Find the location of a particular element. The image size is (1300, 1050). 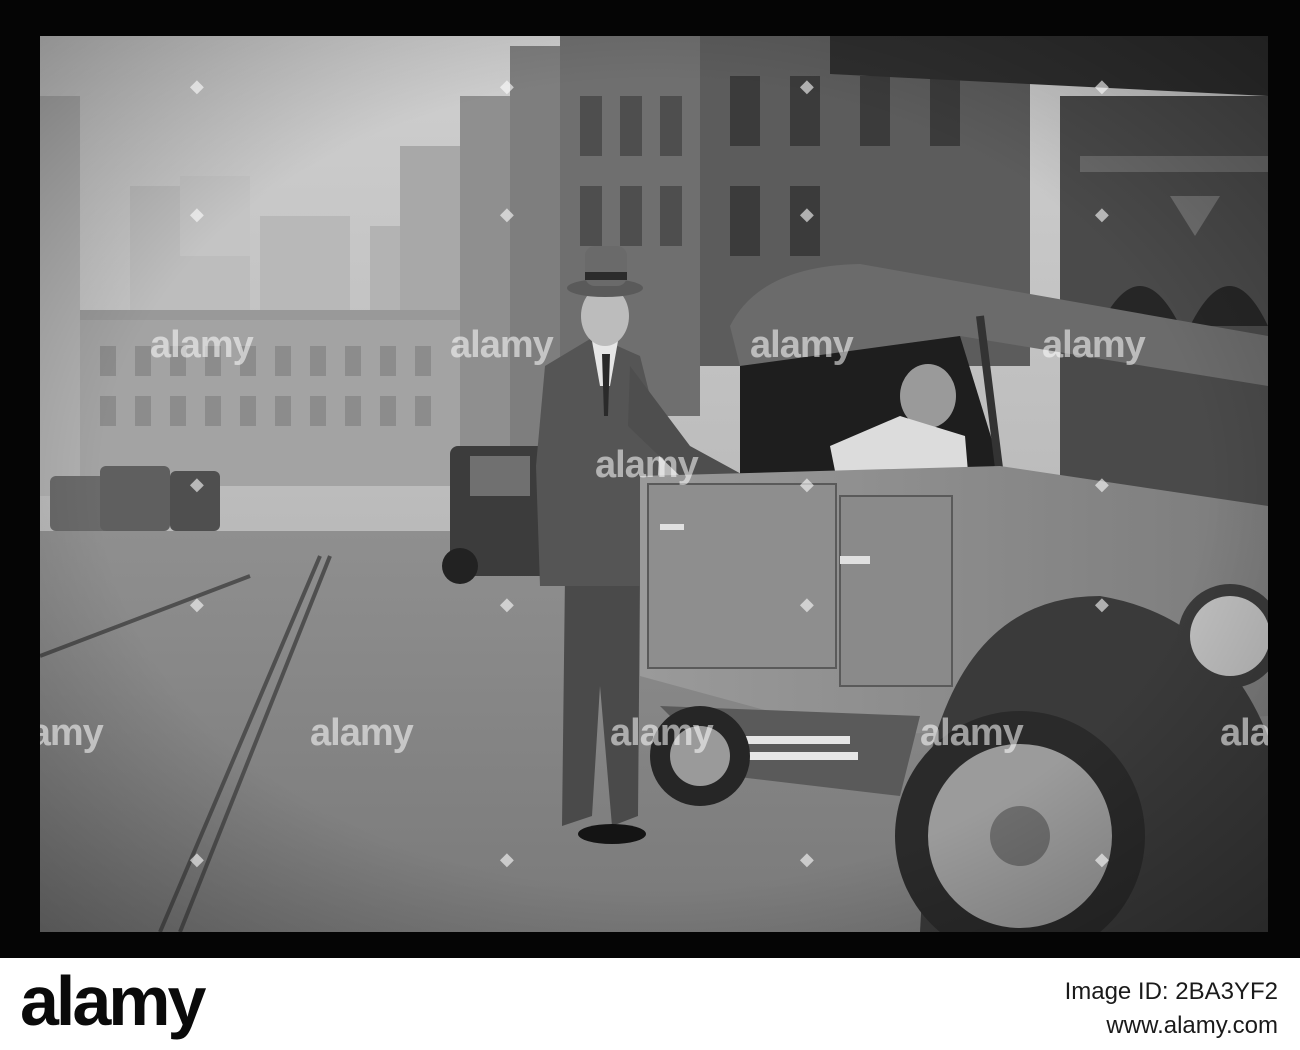

stock-footer: alamy Image ID: 2BA3YF2 www.alamy.com is located at coordinates (650, 1004).